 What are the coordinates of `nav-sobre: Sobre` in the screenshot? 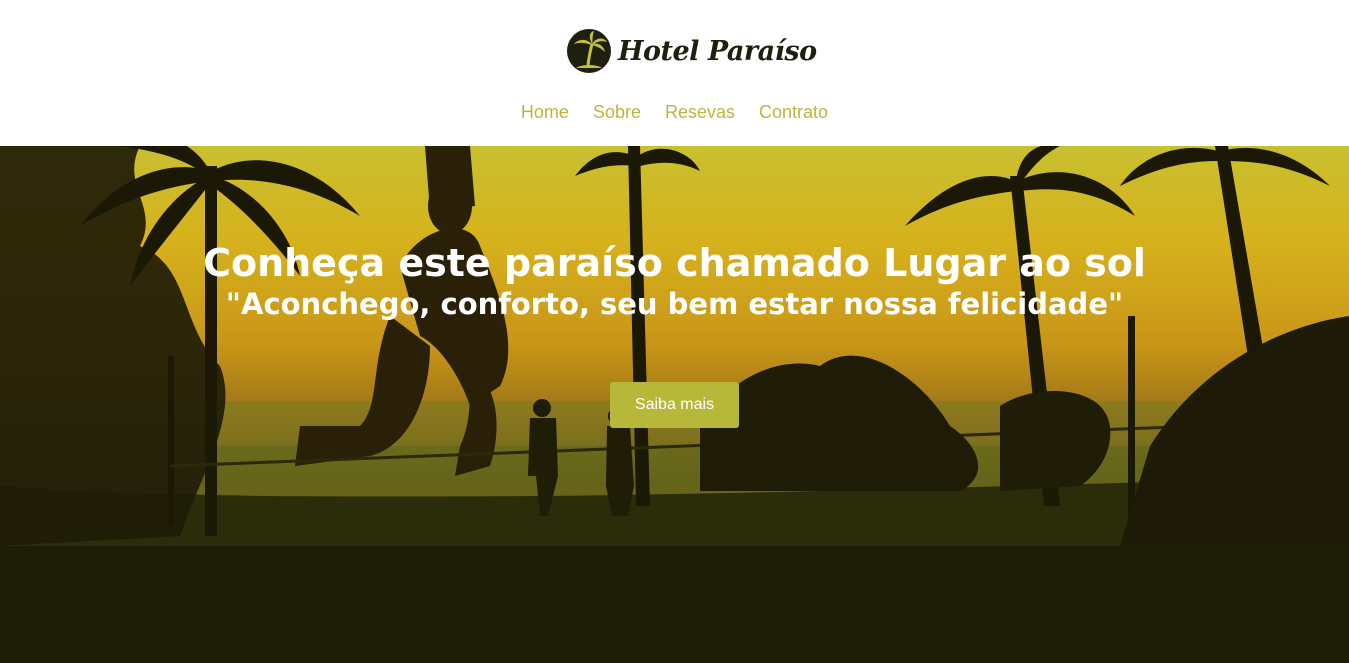 It's located at (617, 112).